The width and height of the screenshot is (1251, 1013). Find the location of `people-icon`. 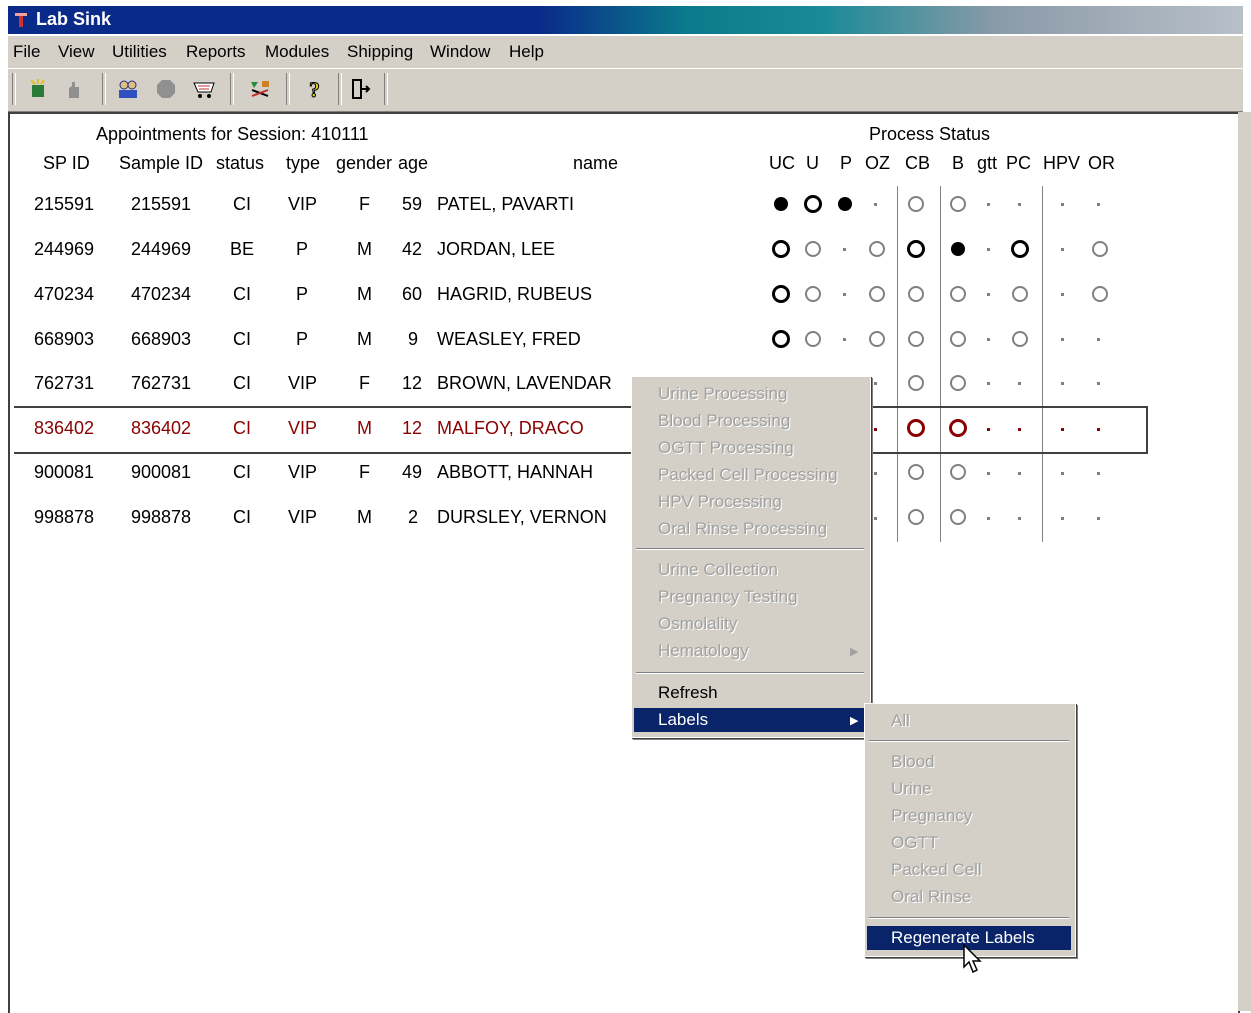

people-icon is located at coordinates (128, 89).